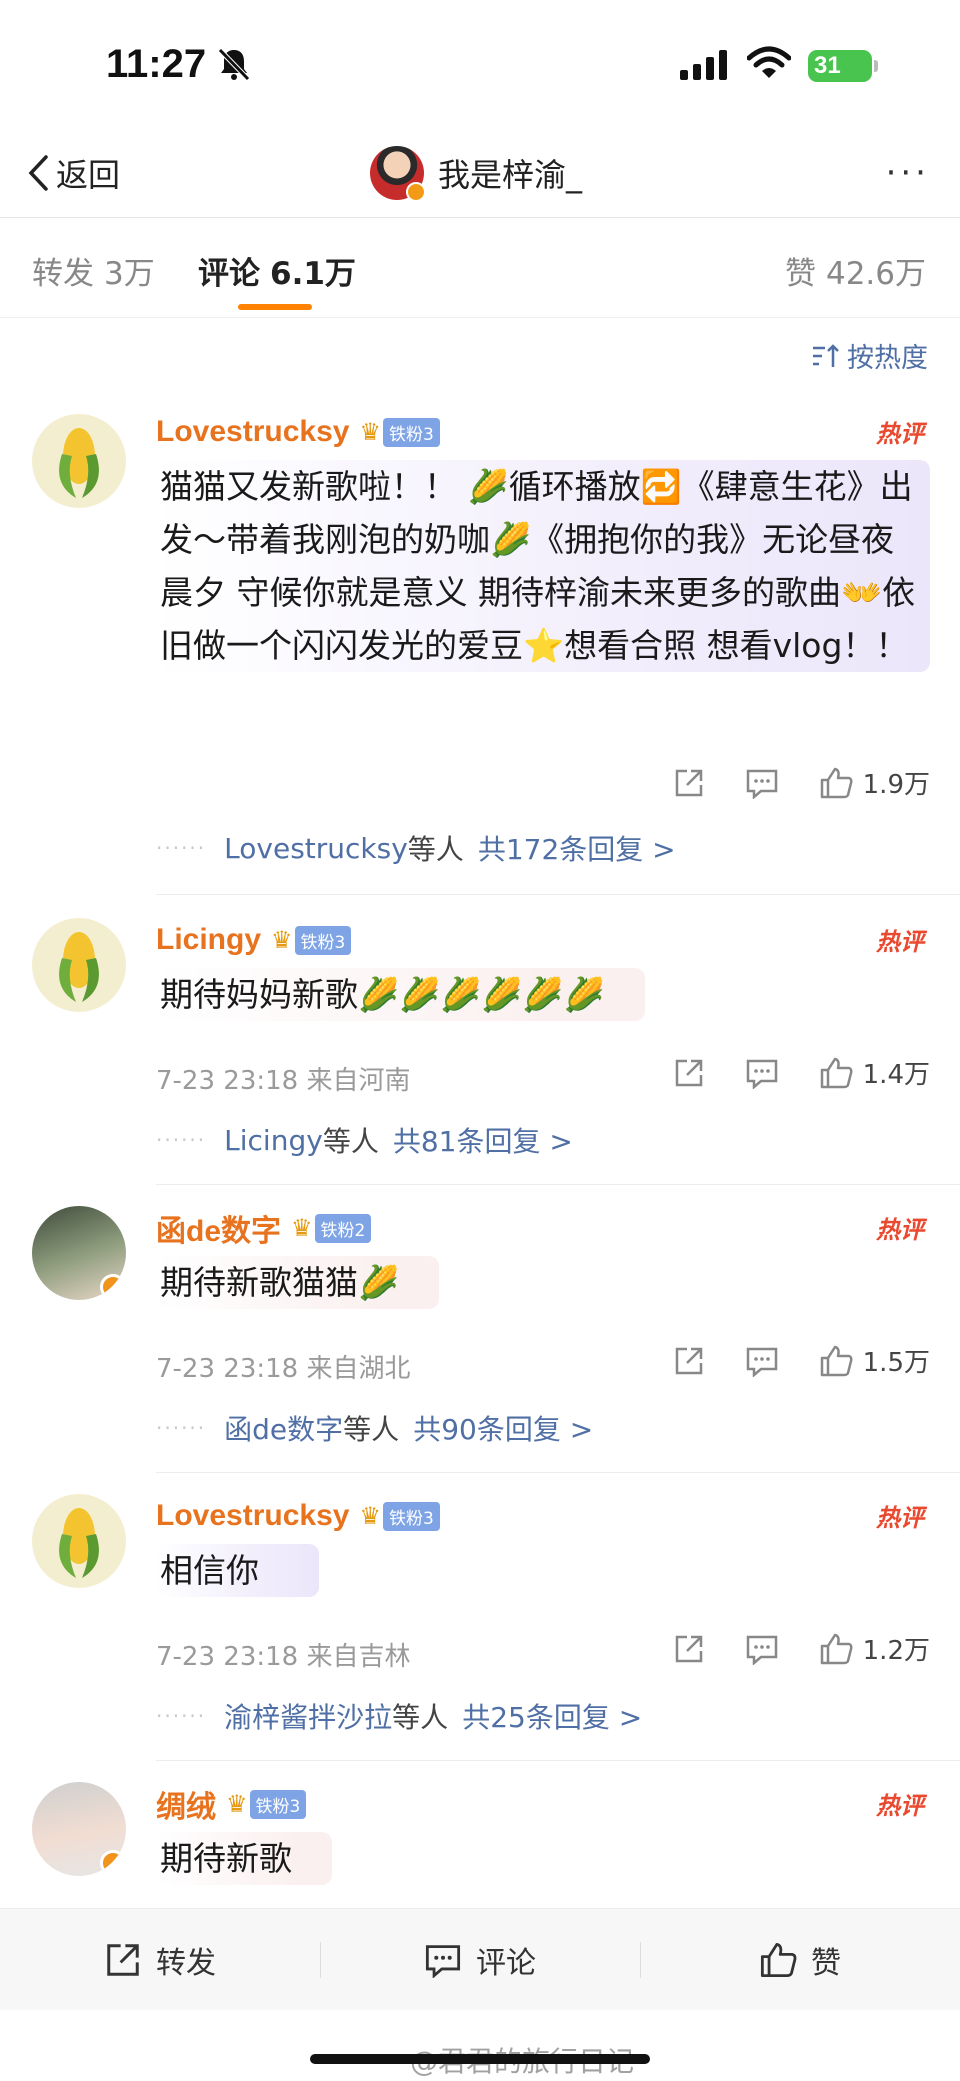 The height and width of the screenshot is (2081, 960). I want to click on like-button: 1.4万, so click(874, 1072).